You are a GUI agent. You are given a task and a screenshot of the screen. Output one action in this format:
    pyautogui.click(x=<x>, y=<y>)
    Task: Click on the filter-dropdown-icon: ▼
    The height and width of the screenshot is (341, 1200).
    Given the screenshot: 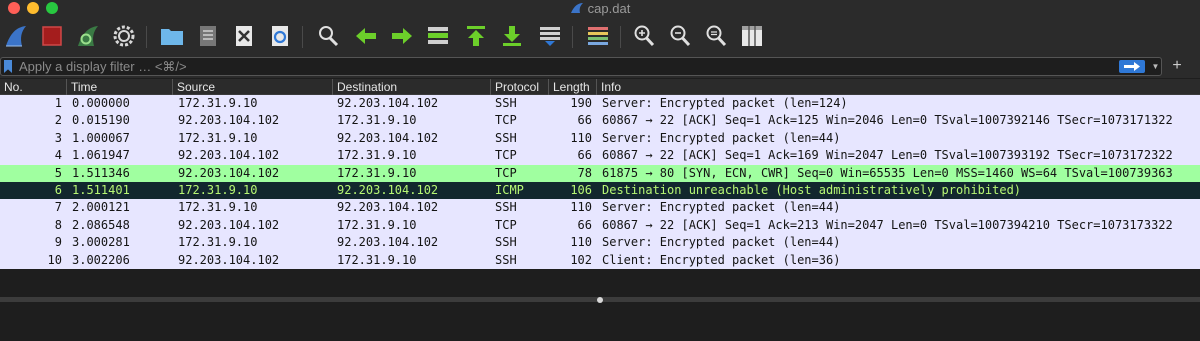 What is the action you would take?
    pyautogui.click(x=1155, y=66)
    